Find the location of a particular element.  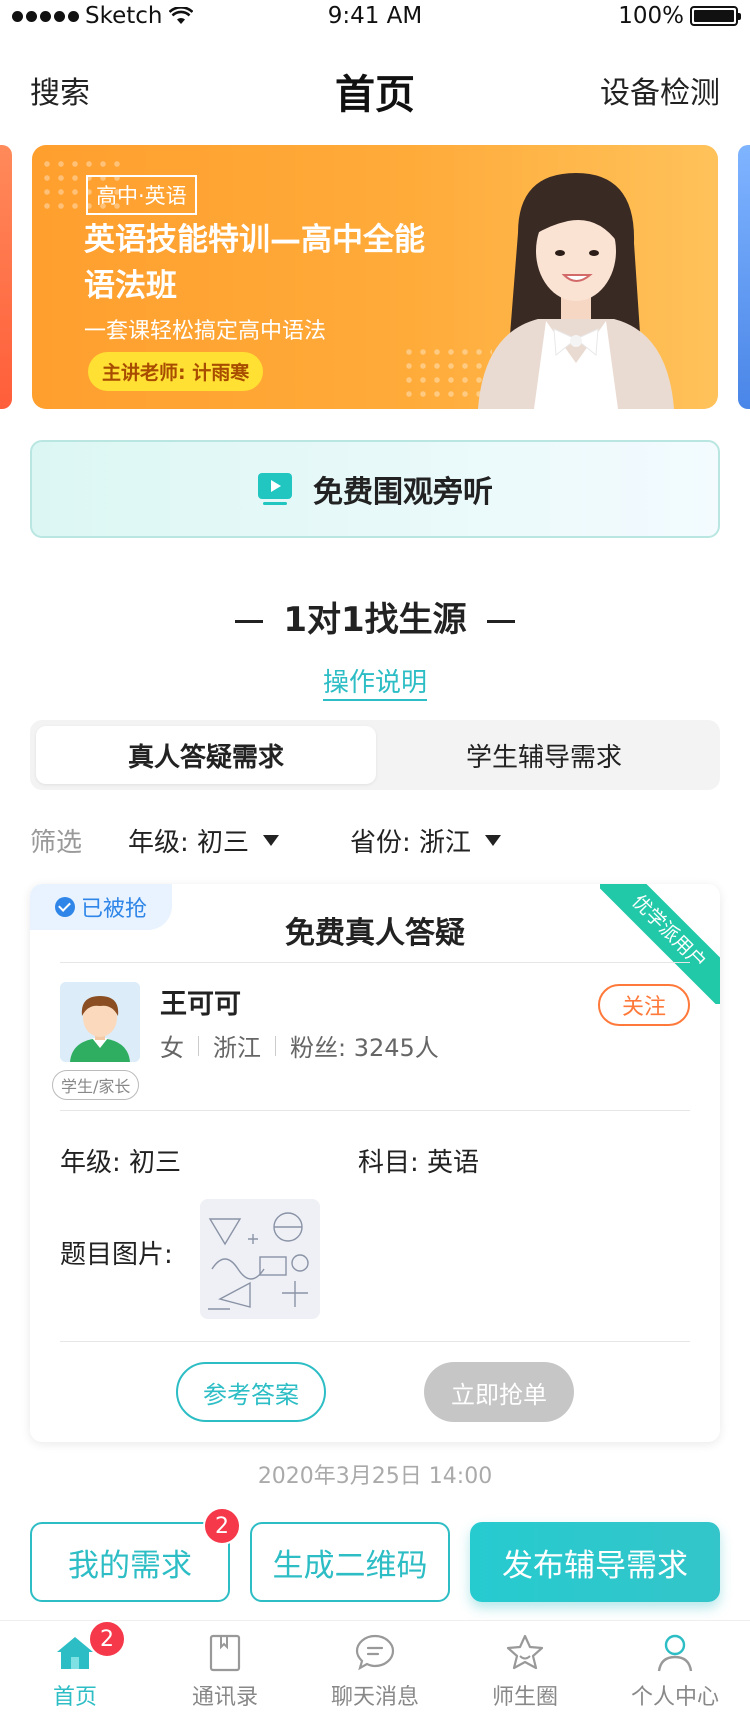

device-check-button: 设备检测 is located at coordinates (660, 90).